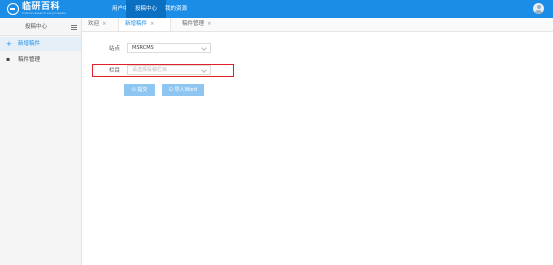 The height and width of the screenshot is (265, 553). What do you see at coordinates (143, 48) in the screenshot?
I see `source-value: MSRCMS` at bounding box center [143, 48].